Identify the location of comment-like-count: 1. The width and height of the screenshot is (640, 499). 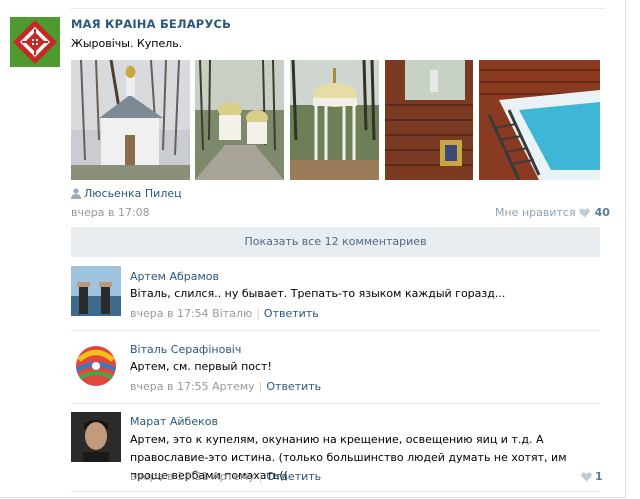
(599, 476).